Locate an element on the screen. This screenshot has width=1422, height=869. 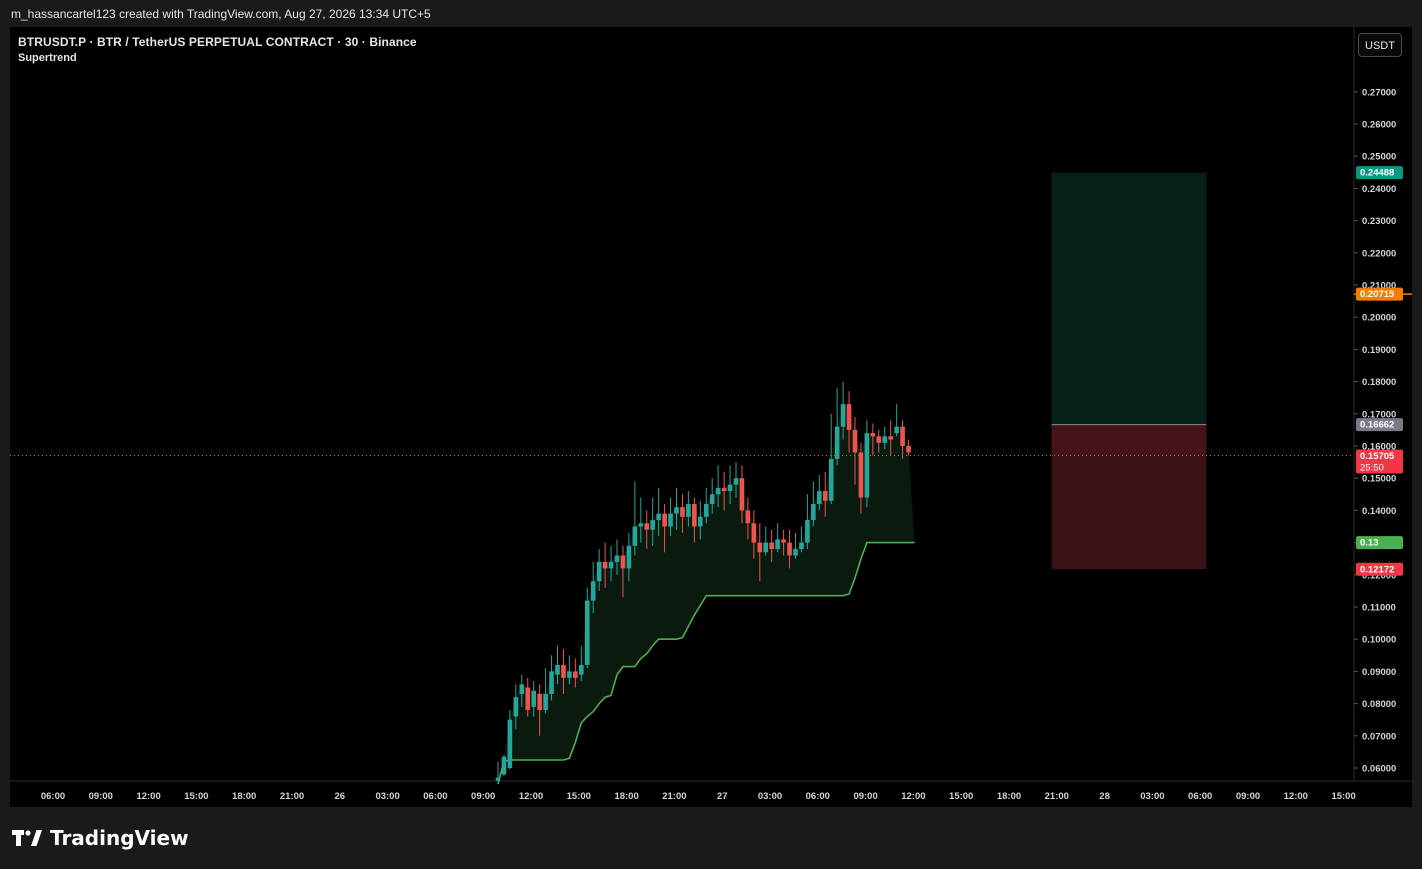
y-tick-label: 0.26000 is located at coordinates (1379, 125).